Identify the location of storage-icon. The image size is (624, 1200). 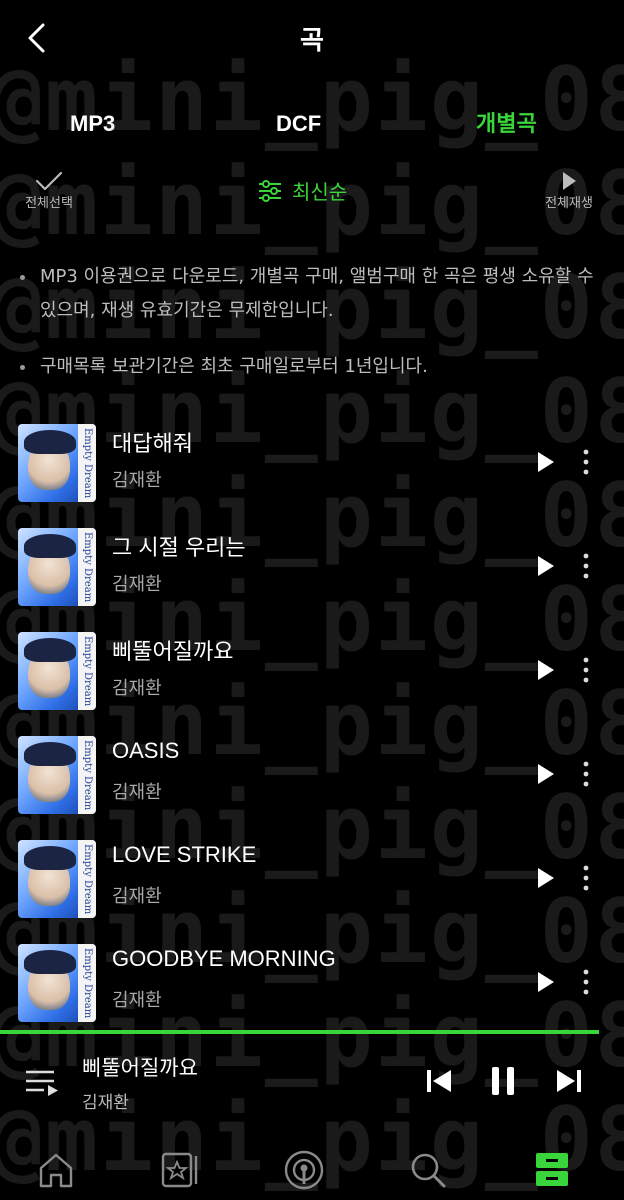
(552, 1169).